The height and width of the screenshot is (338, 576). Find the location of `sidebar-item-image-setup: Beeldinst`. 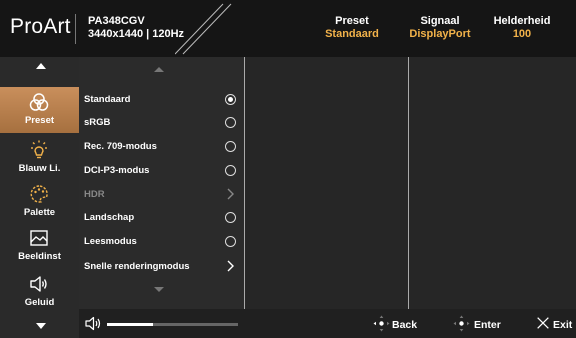

sidebar-item-image-setup: Beeldinst is located at coordinates (39, 246).